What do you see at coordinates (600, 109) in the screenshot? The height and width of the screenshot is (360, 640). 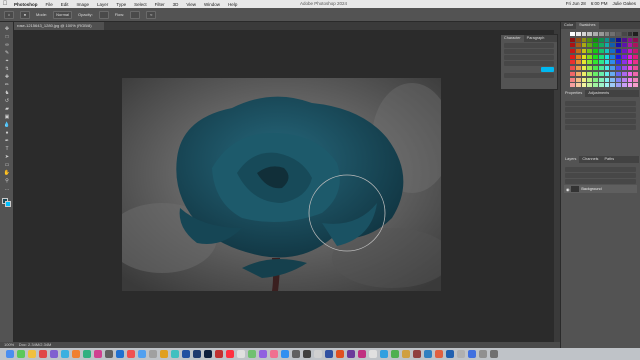 I see `property-row` at bounding box center [600, 109].